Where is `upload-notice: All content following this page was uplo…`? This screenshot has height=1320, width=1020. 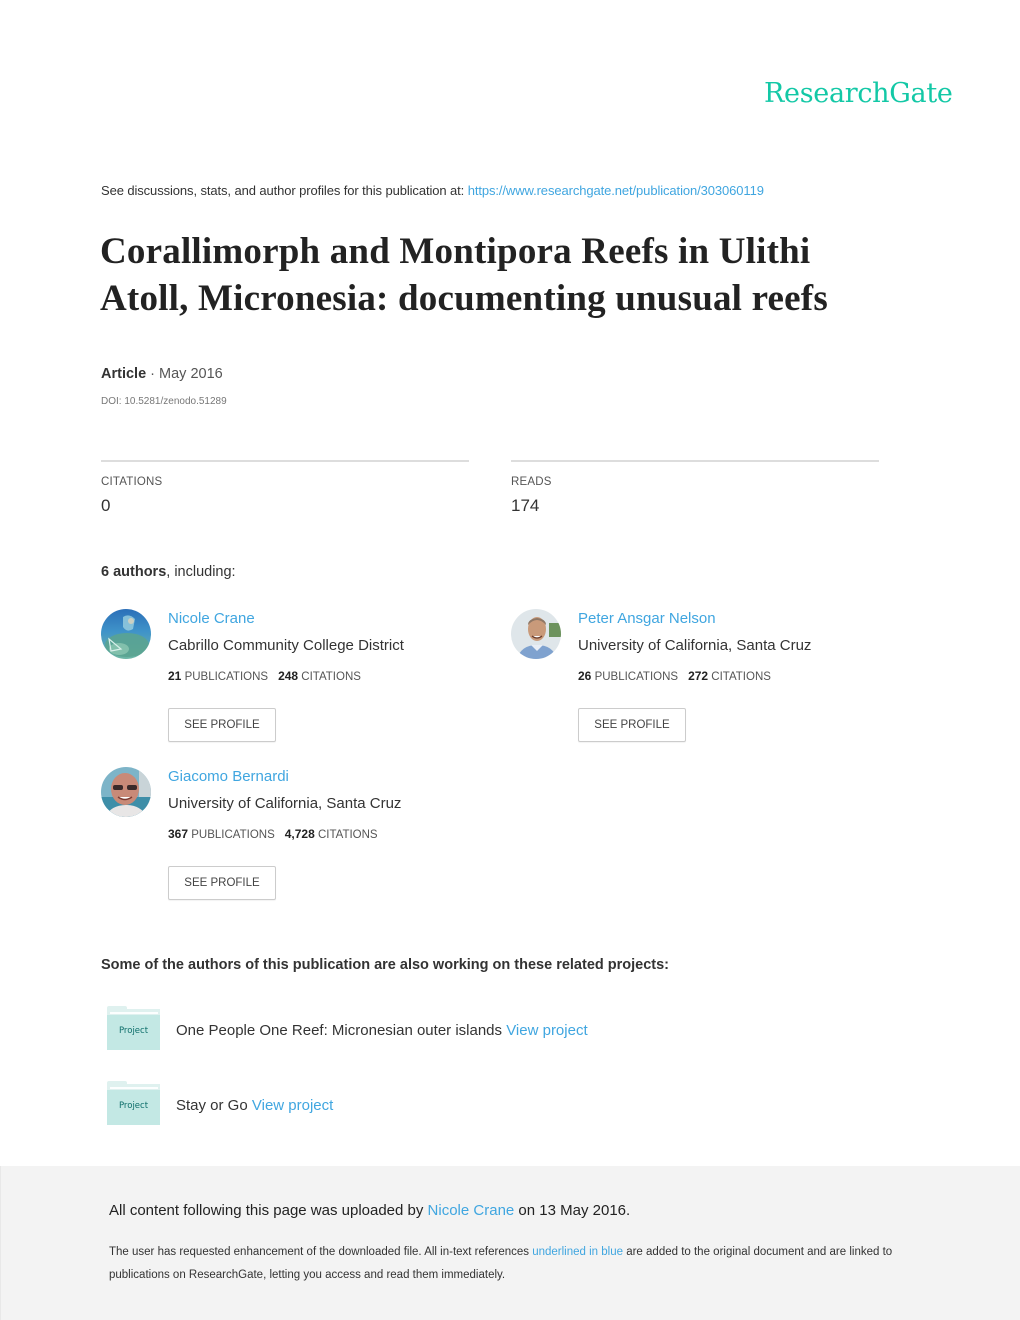 upload-notice: All content following this page was uplo… is located at coordinates (369, 1210).